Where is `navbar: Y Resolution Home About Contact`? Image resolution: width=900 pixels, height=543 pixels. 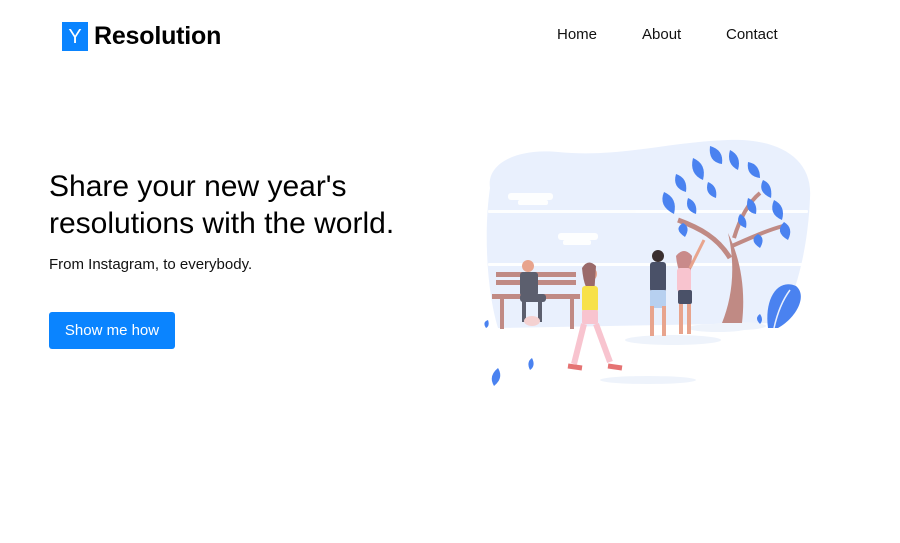 navbar: Y Resolution Home About Contact is located at coordinates (450, 38).